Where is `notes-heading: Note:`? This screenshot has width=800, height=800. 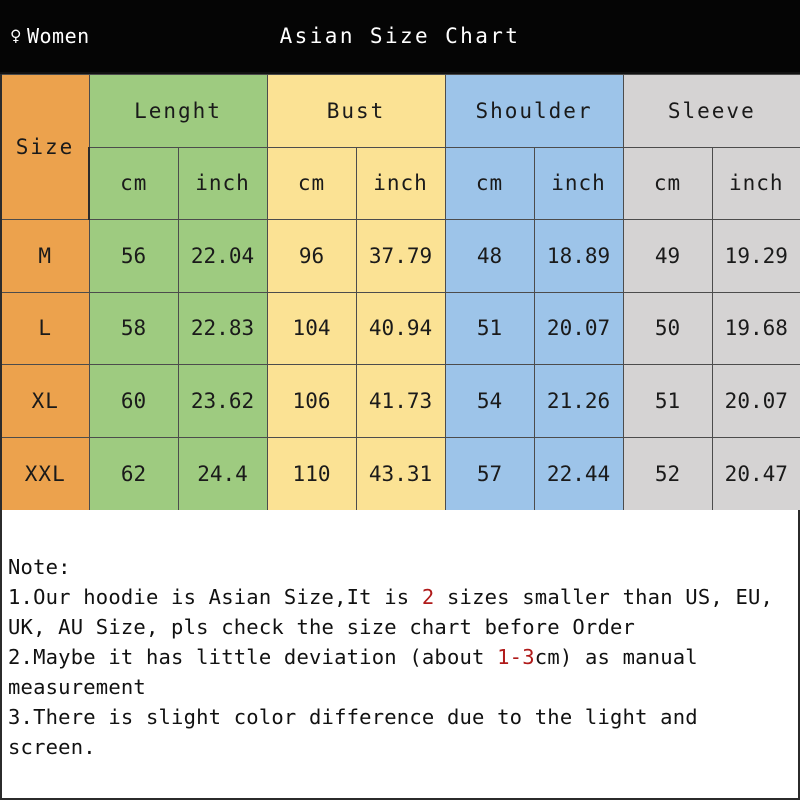
notes-heading: Note: is located at coordinates (39, 567).